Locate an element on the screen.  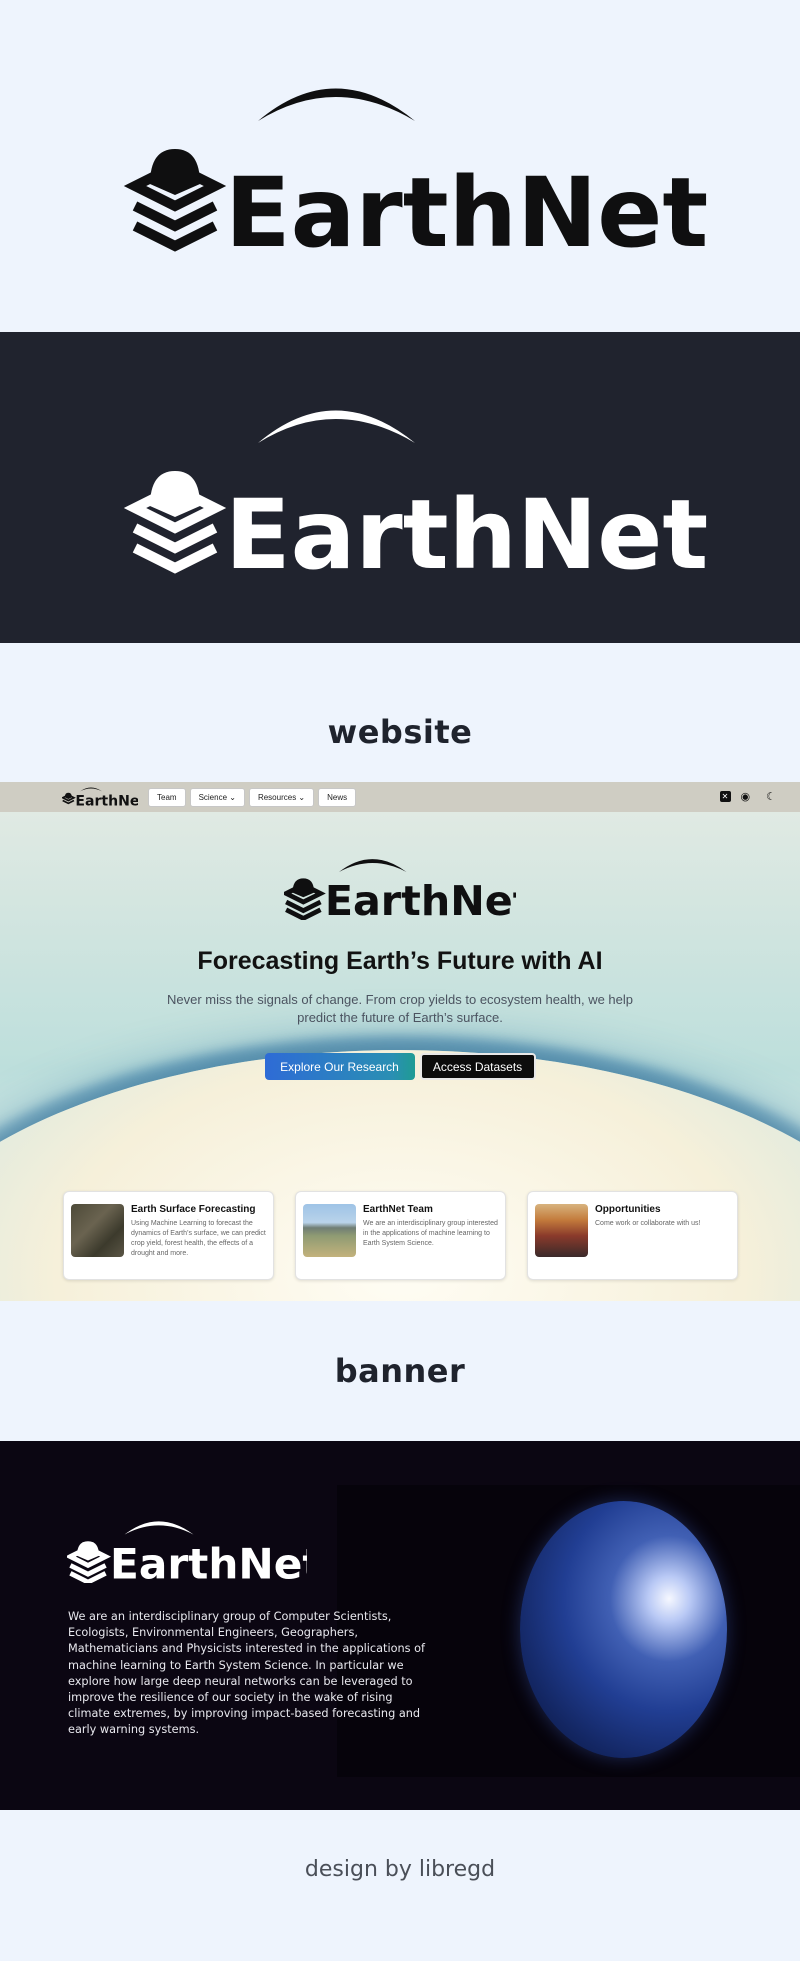
access-datasets-button: Access Datasets is located at coordinates (477, 1066).